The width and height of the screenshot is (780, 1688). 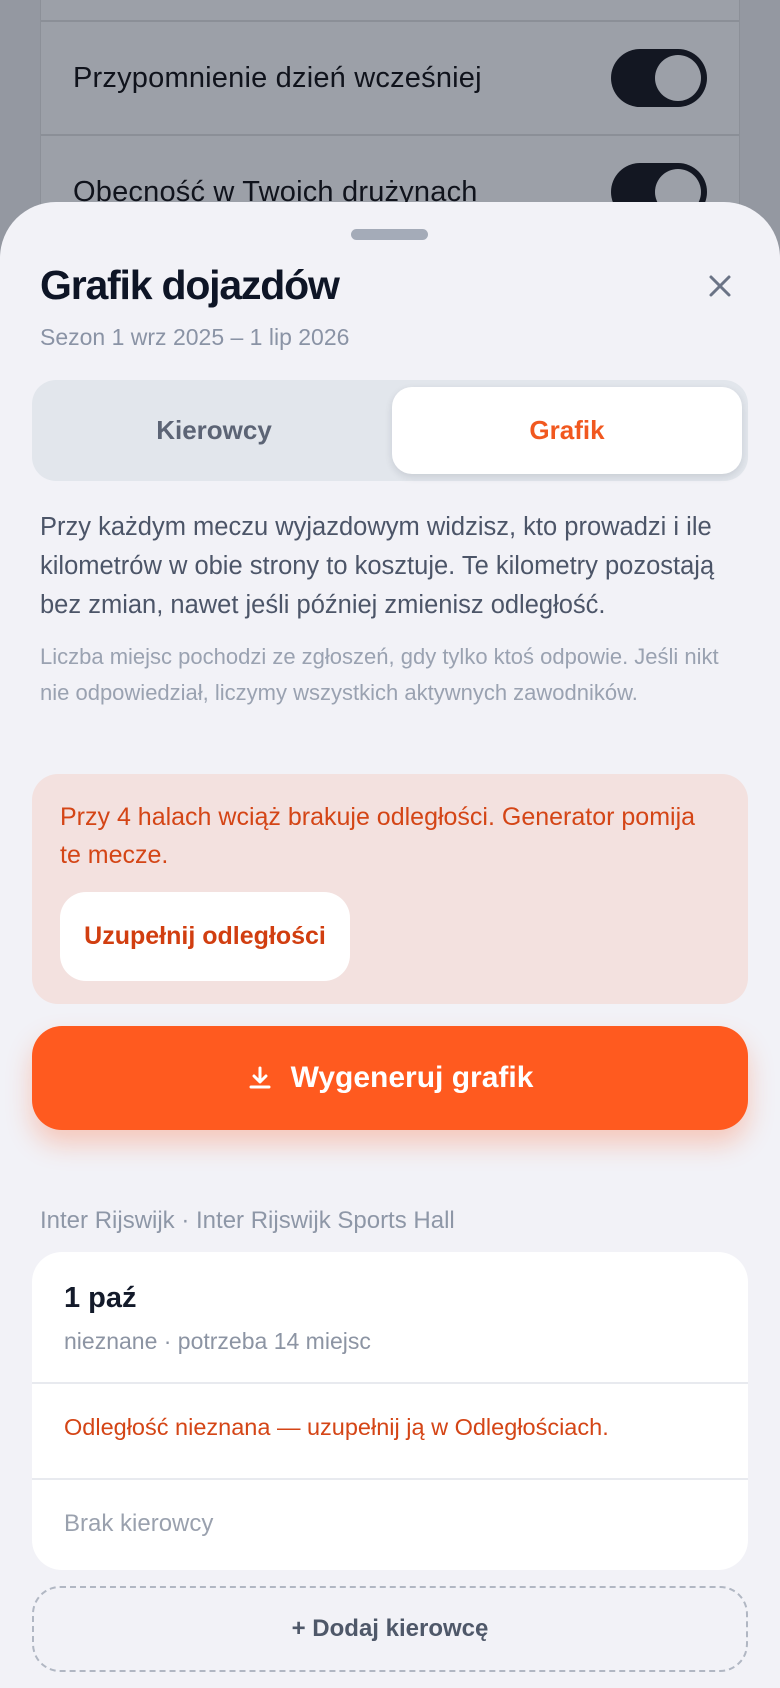 What do you see at coordinates (567, 430) in the screenshot?
I see `tab-schedule: Grafik` at bounding box center [567, 430].